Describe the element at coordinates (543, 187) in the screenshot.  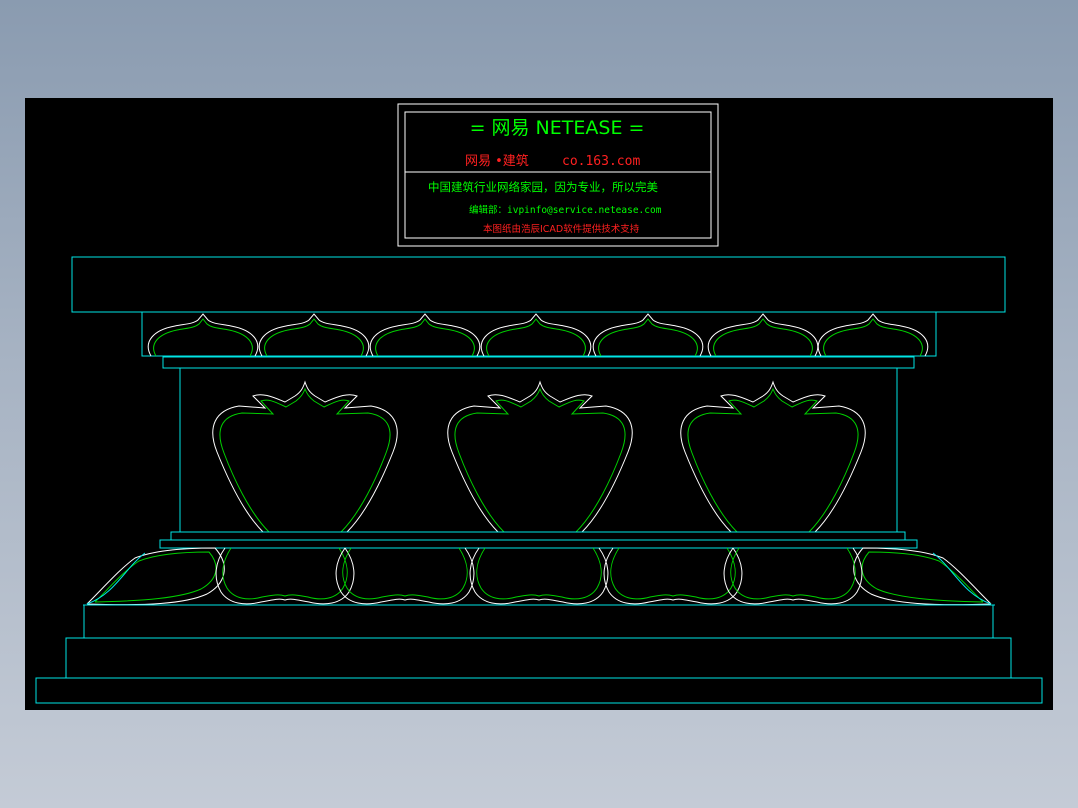
I see `title-slogan: 中国建筑行业网络家园，因为专业，所以完美` at that location.